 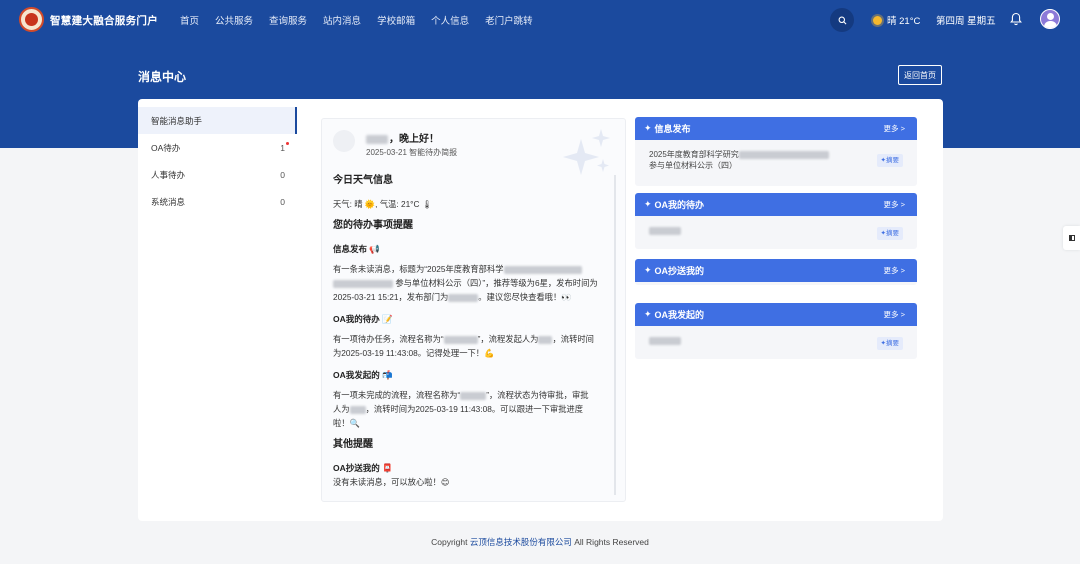 I want to click on unread-dot, so click(x=287, y=143).